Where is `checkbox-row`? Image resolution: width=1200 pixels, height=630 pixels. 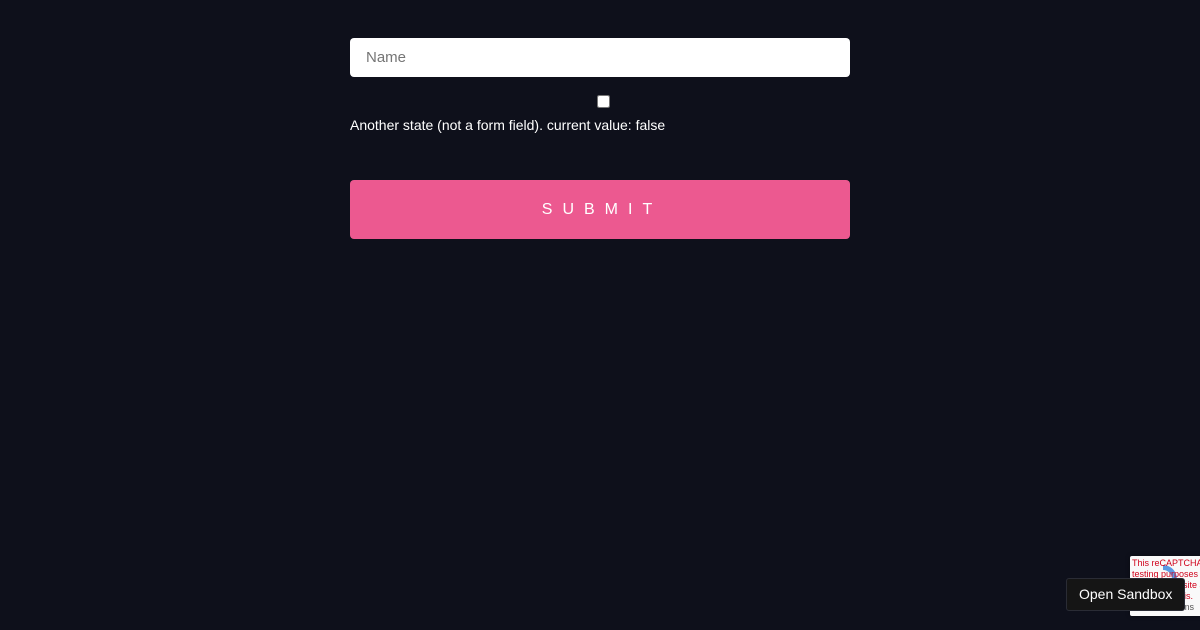
checkbox-row is located at coordinates (600, 101).